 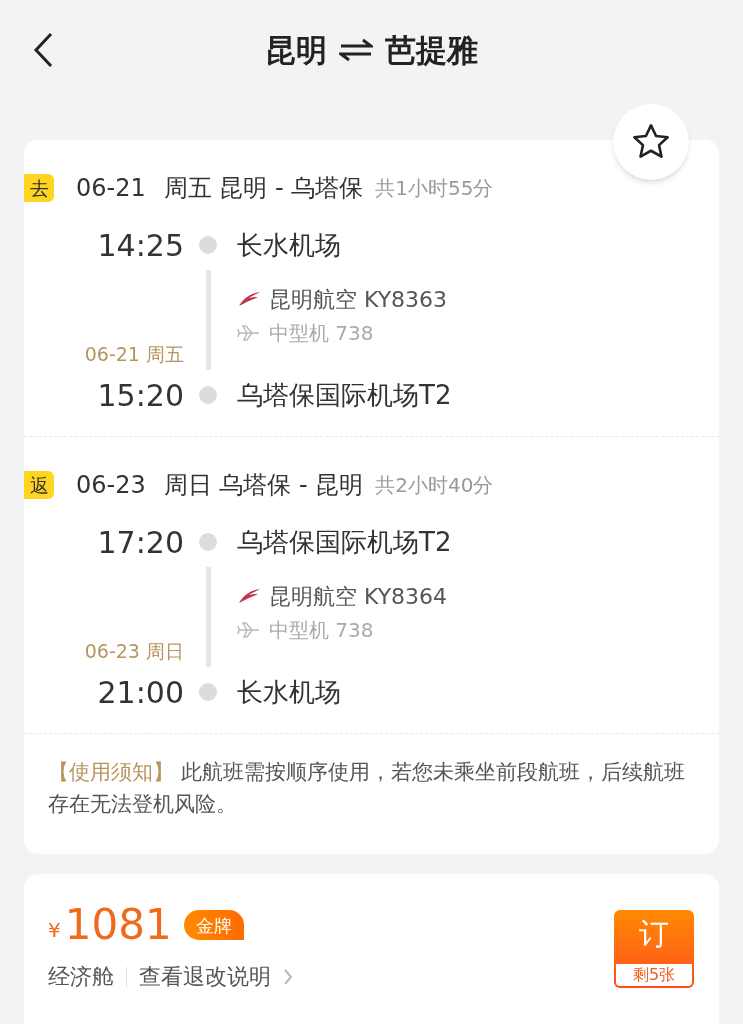 I want to click on flight-duration: 共1小时55分, so click(x=434, y=188).